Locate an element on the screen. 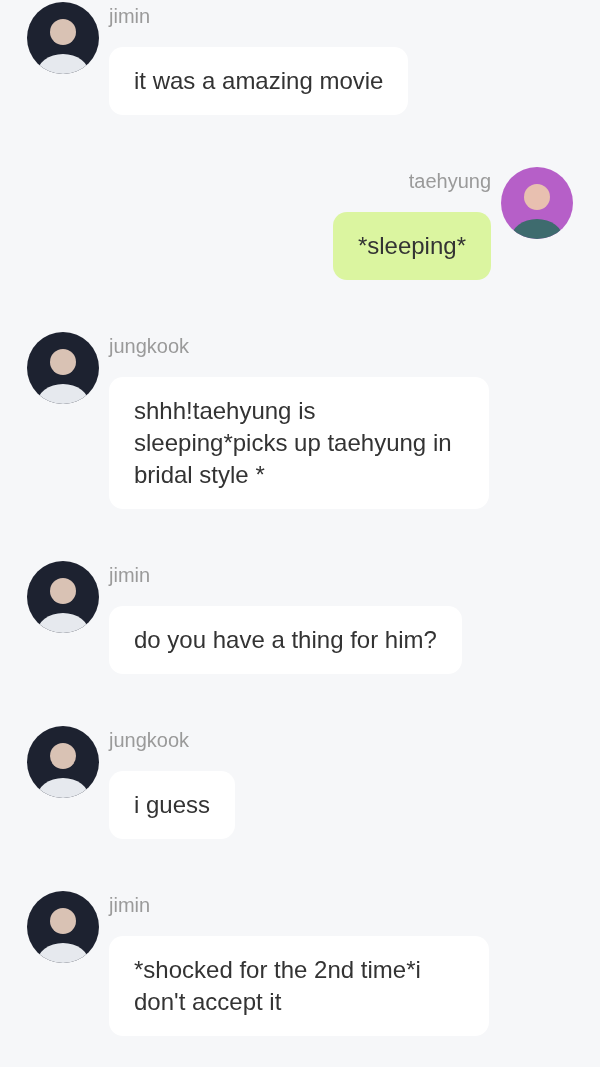  message-bubble: do you have a thing for him? is located at coordinates (285, 640).